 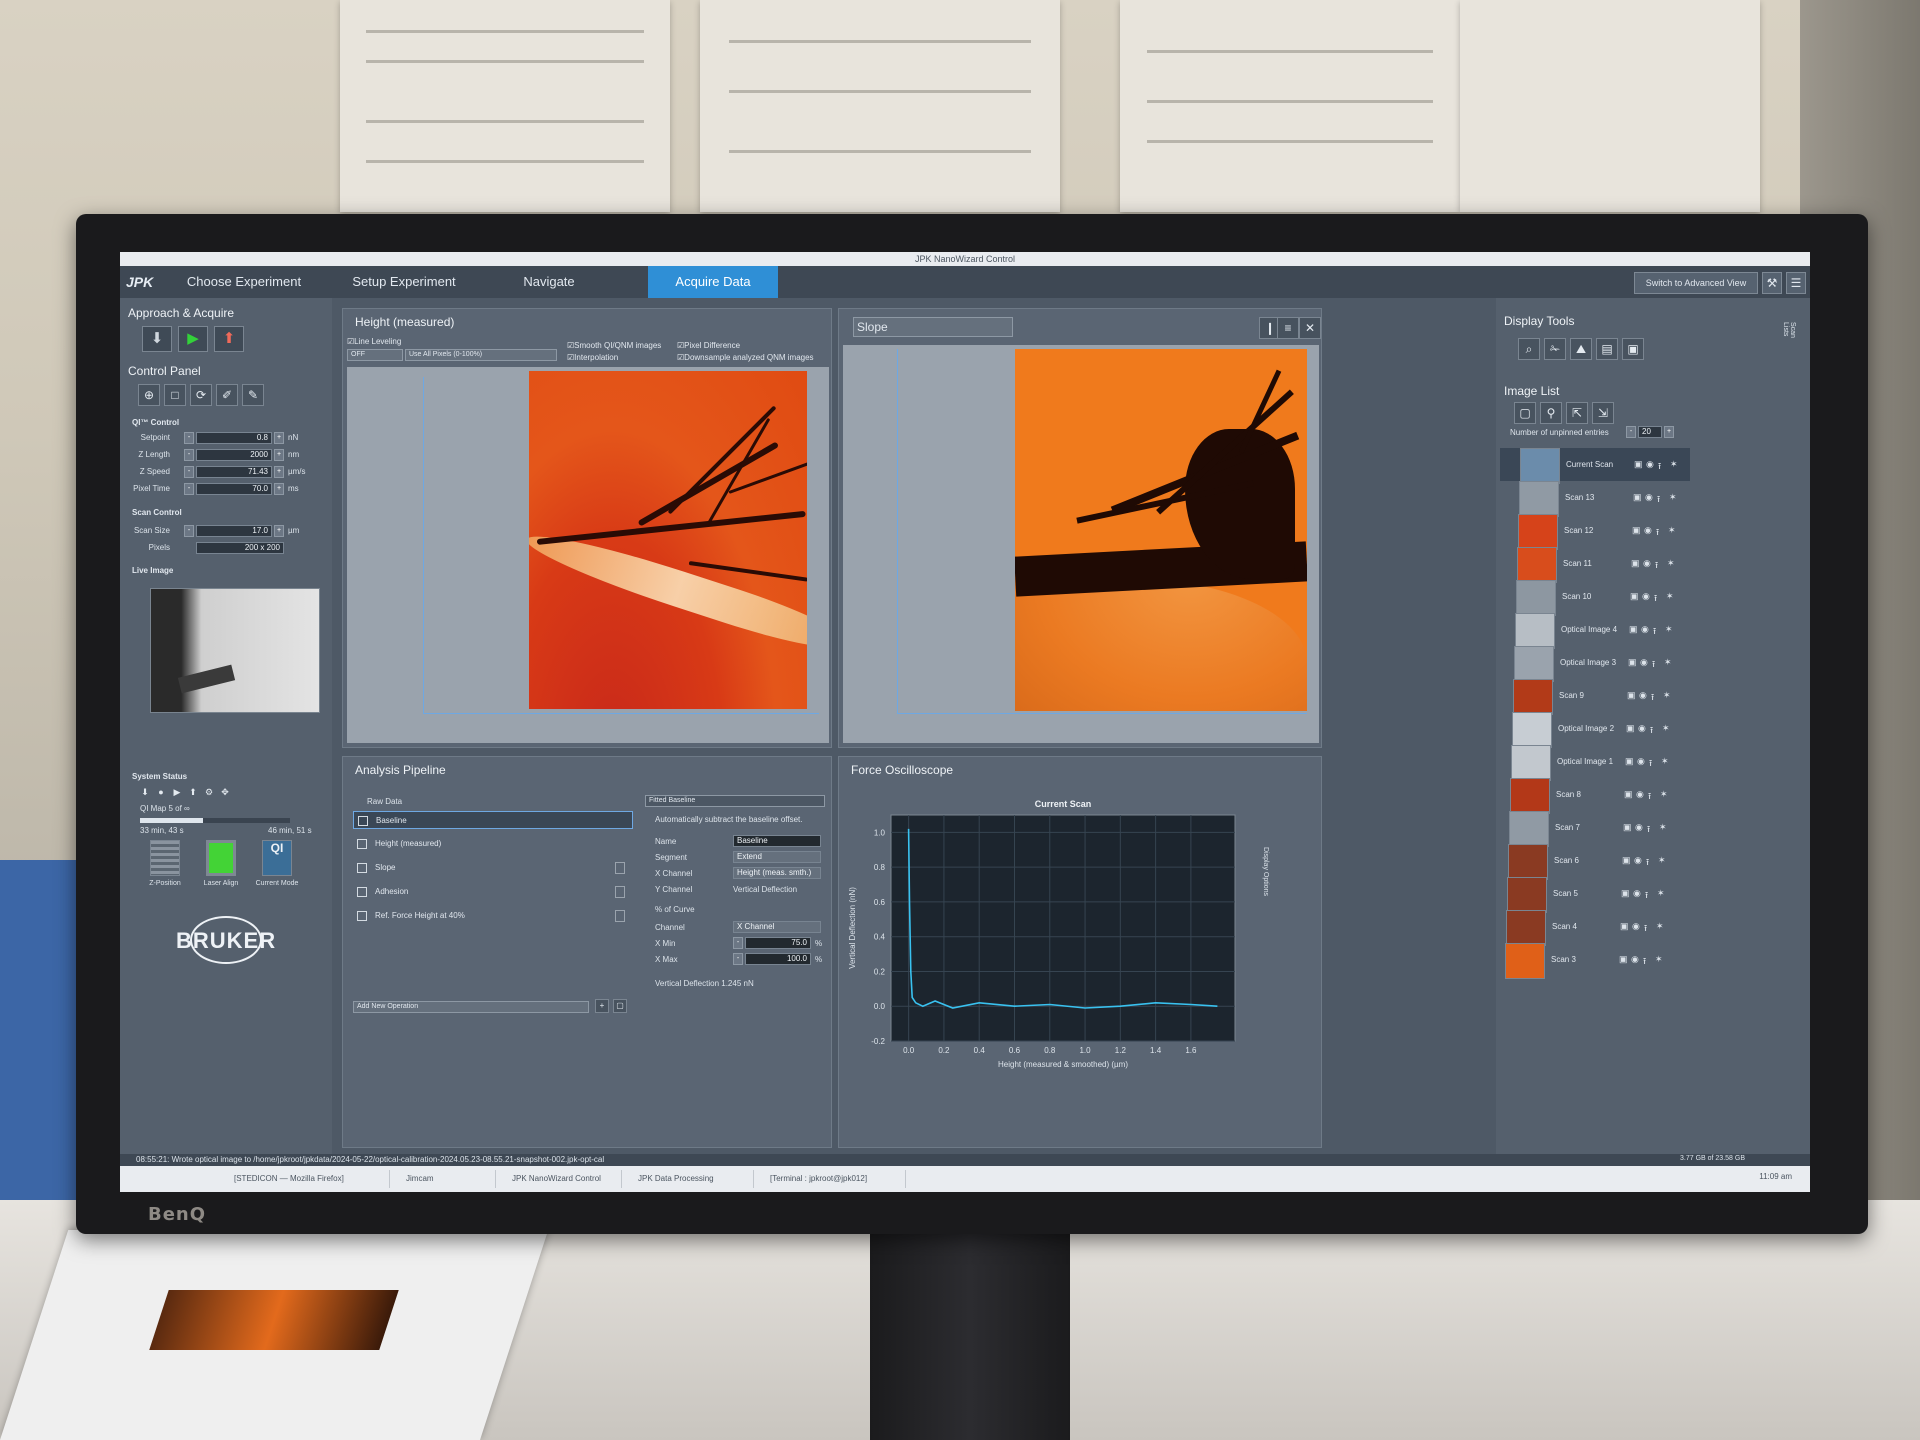 What do you see at coordinates (614, 345) in the screenshot?
I see `smooth-checkbox: Smooth QI/QNM images` at bounding box center [614, 345].